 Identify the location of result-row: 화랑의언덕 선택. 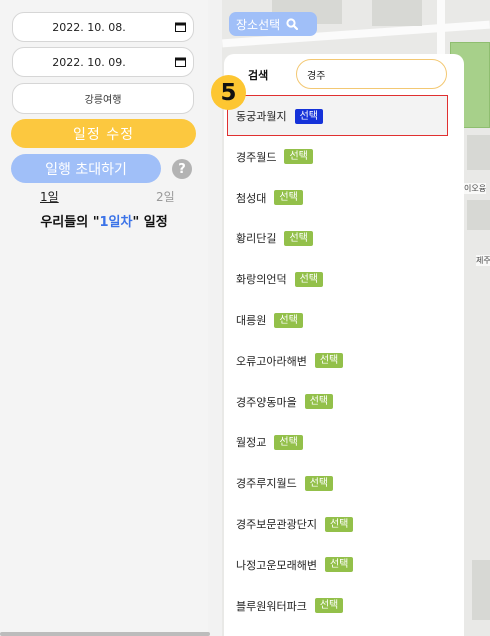
(280, 279).